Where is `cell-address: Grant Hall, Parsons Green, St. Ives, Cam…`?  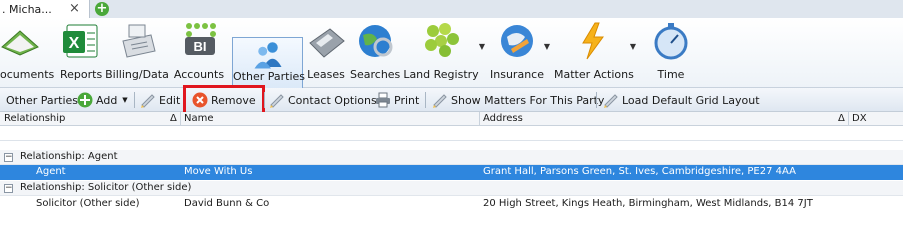 cell-address: Grant Hall, Parsons Green, St. Ives, Cam… is located at coordinates (639, 171).